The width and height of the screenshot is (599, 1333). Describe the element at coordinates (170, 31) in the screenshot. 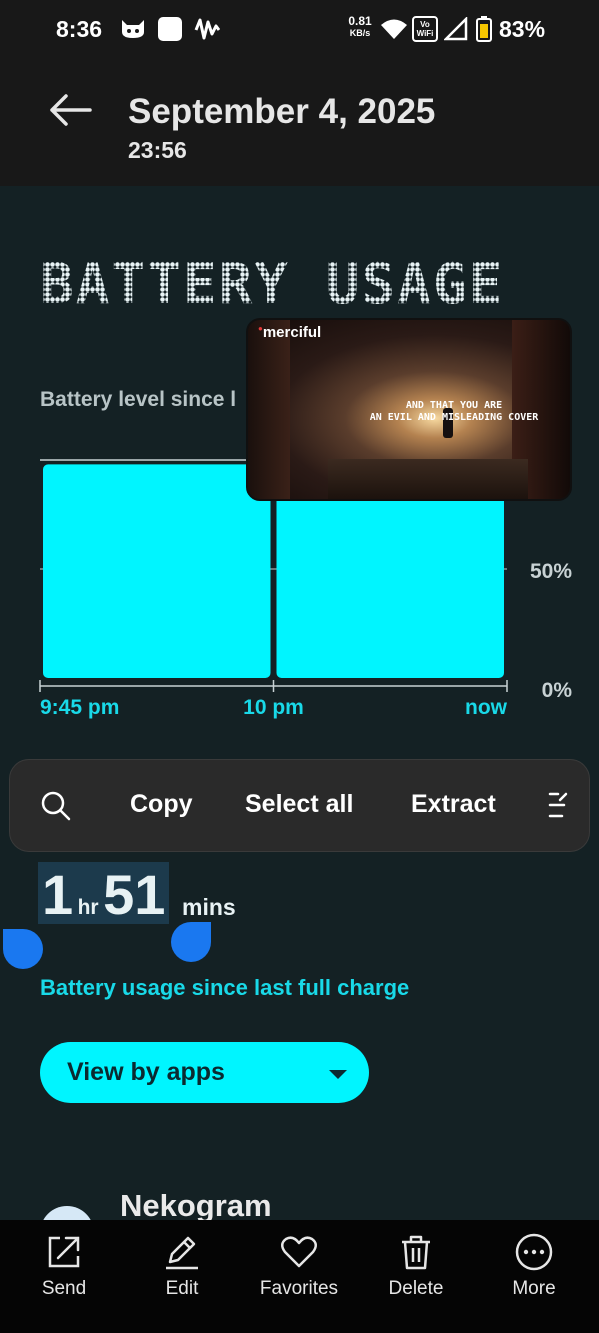

I see `app-square-icon` at that location.